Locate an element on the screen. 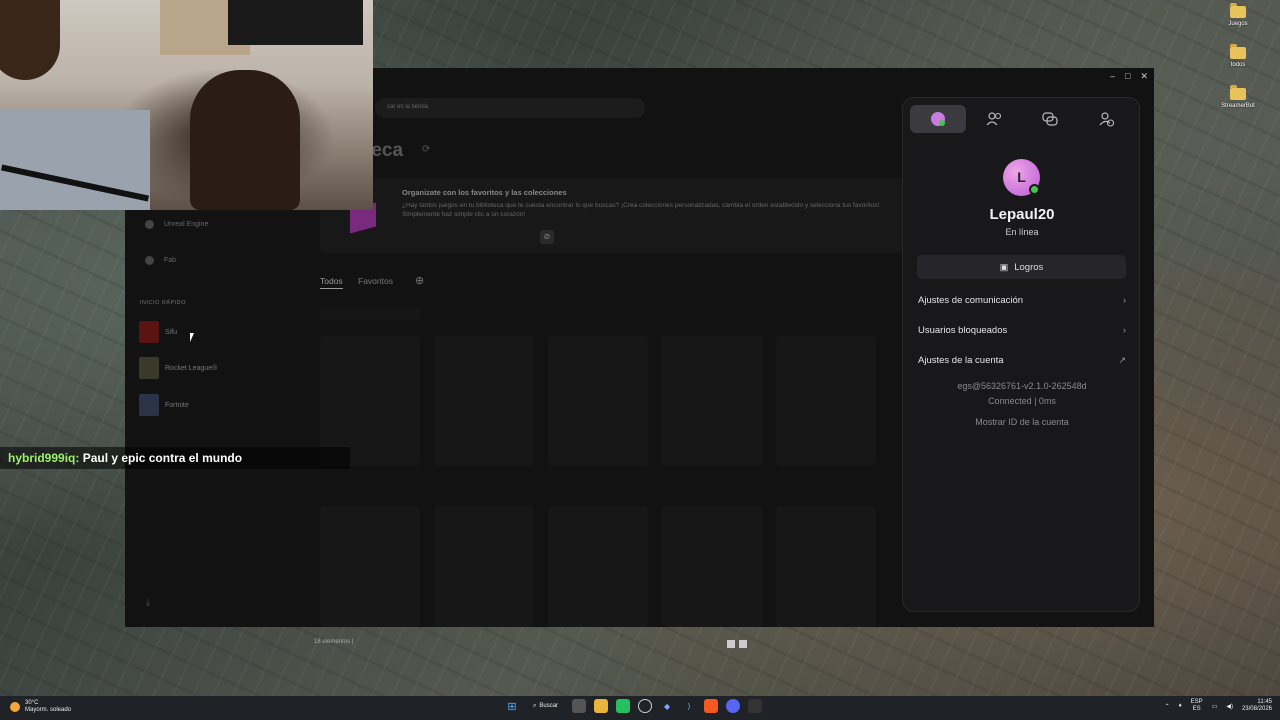 The width and height of the screenshot is (1280, 720). chatgpt-icon is located at coordinates (645, 706).